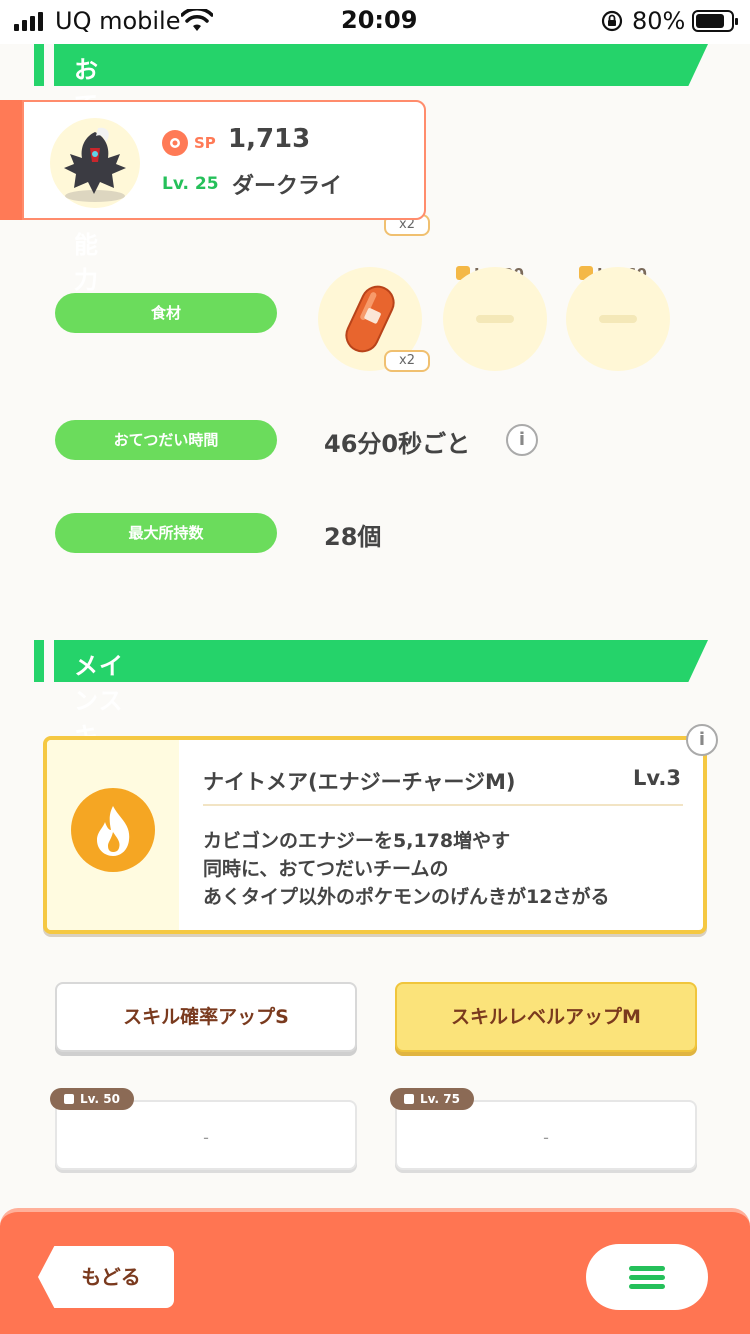 The width and height of the screenshot is (750, 1334). What do you see at coordinates (353, 537) in the screenshot?
I see `max-carry-value: 28個` at bounding box center [353, 537].